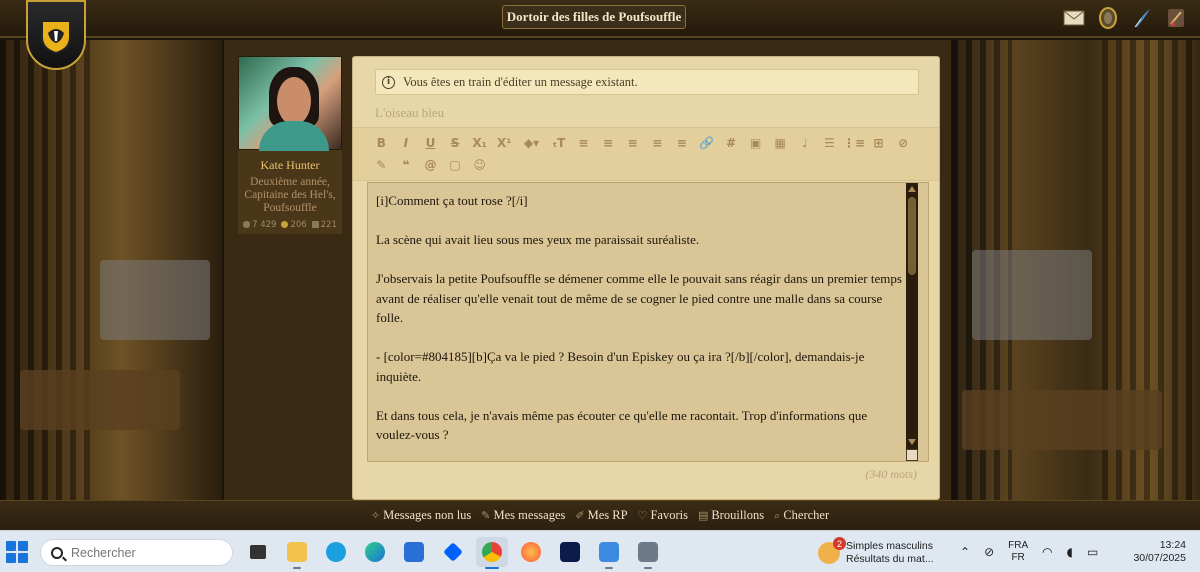  I want to click on drafts-icon: ▤, so click(703, 515).